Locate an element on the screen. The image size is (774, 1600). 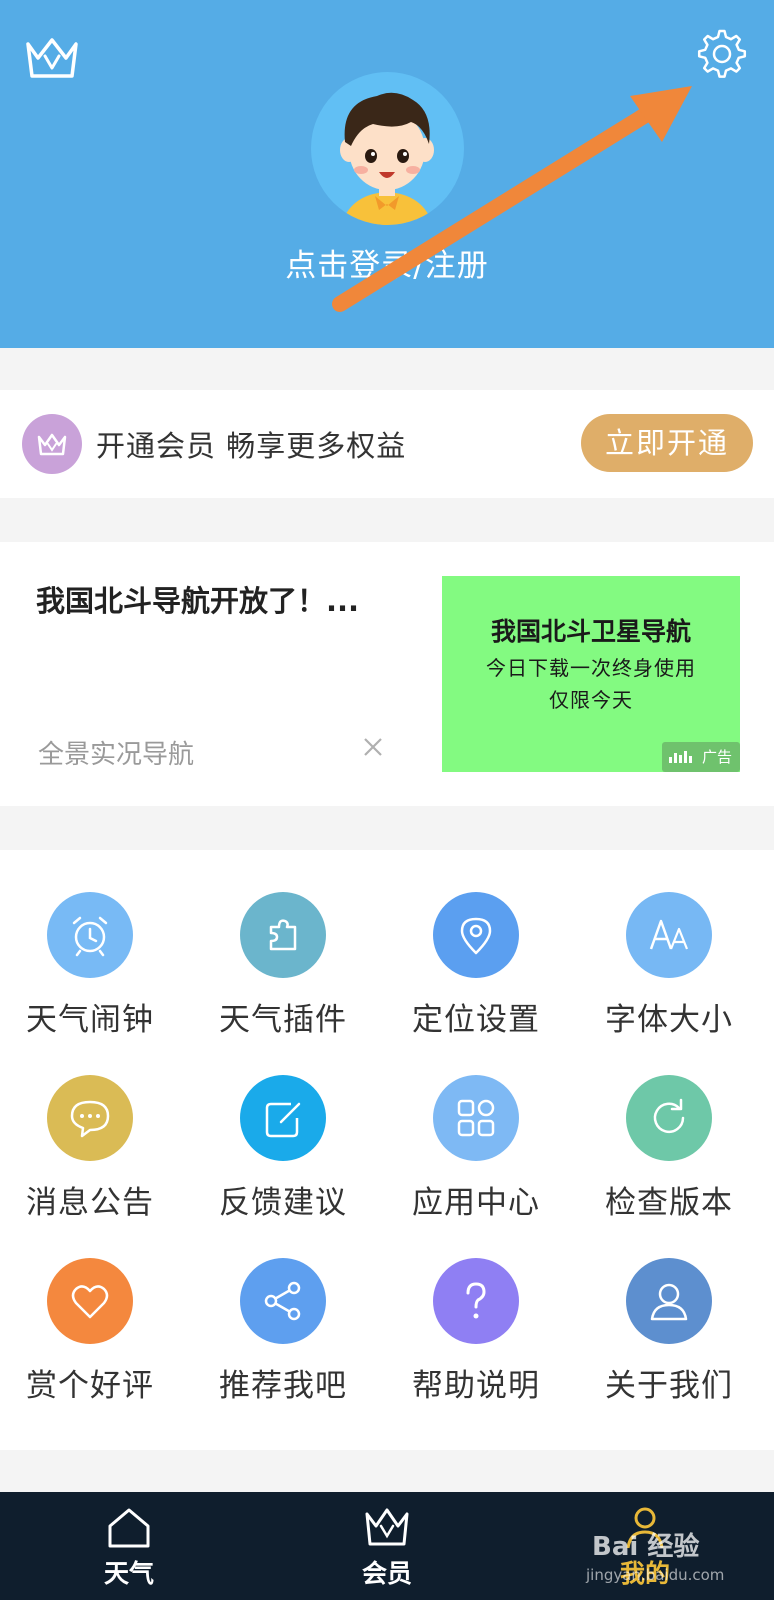
tab-membership: 会员 is located at coordinates (387, 1546).